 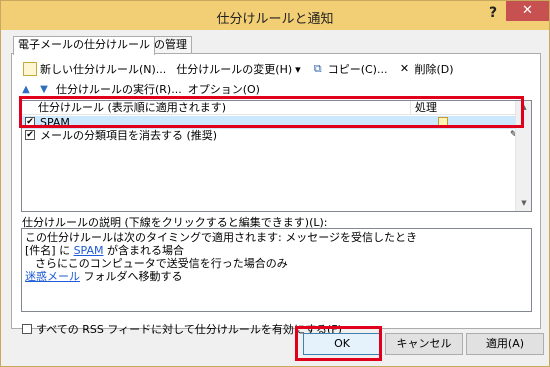 What do you see at coordinates (434, 69) in the screenshot?
I see `delete-label: 削除(D)` at bounding box center [434, 69].